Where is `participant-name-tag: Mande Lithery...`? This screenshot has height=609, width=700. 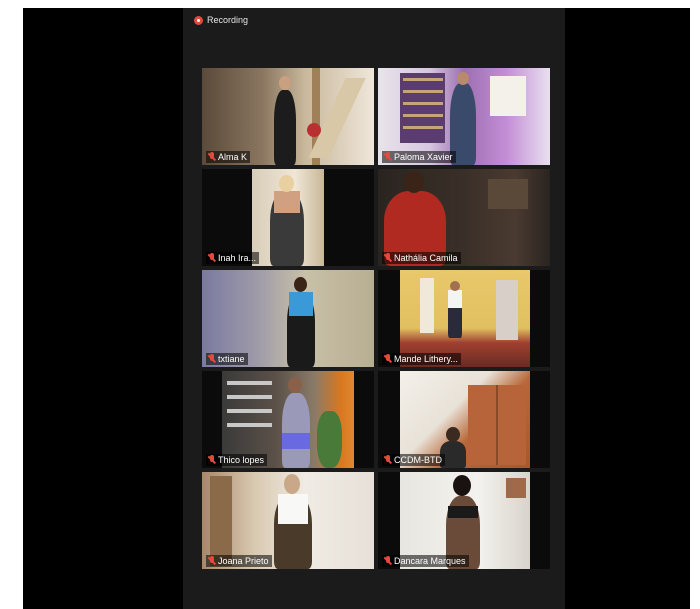 participant-name-tag: Mande Lithery... is located at coordinates (421, 359).